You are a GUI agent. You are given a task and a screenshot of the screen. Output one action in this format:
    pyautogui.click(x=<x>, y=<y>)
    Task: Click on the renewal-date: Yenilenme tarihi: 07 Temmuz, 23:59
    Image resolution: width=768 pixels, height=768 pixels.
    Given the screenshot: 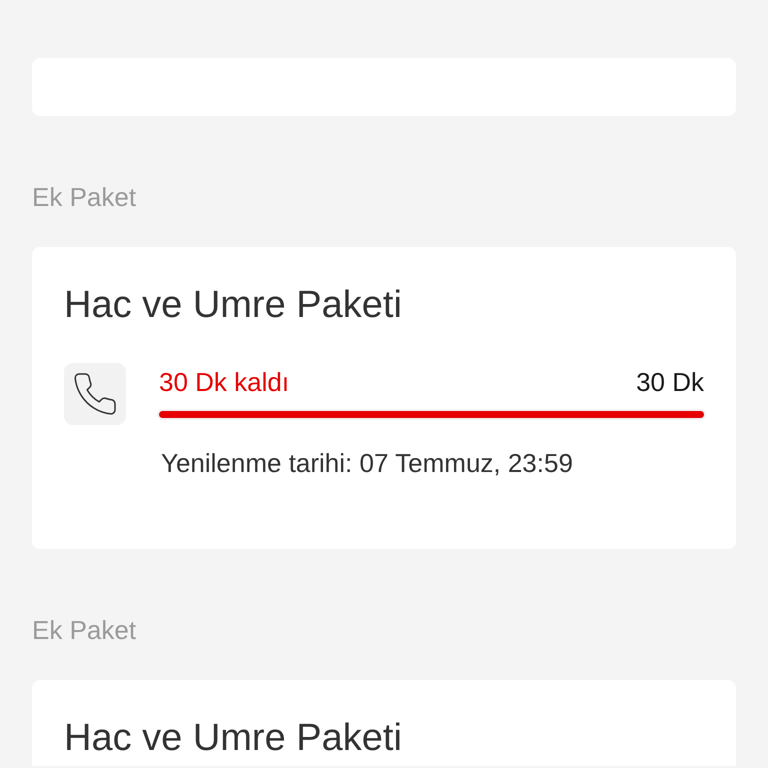 What is the action you would take?
    pyautogui.click(x=367, y=463)
    